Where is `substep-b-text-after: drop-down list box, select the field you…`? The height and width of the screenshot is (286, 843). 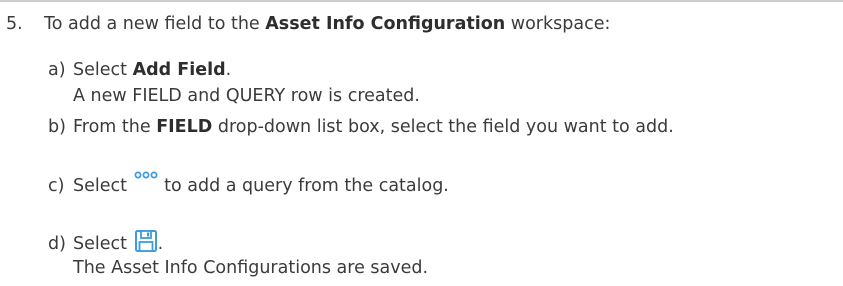
substep-b-text-after: drop-down list box, select the field you… is located at coordinates (443, 127).